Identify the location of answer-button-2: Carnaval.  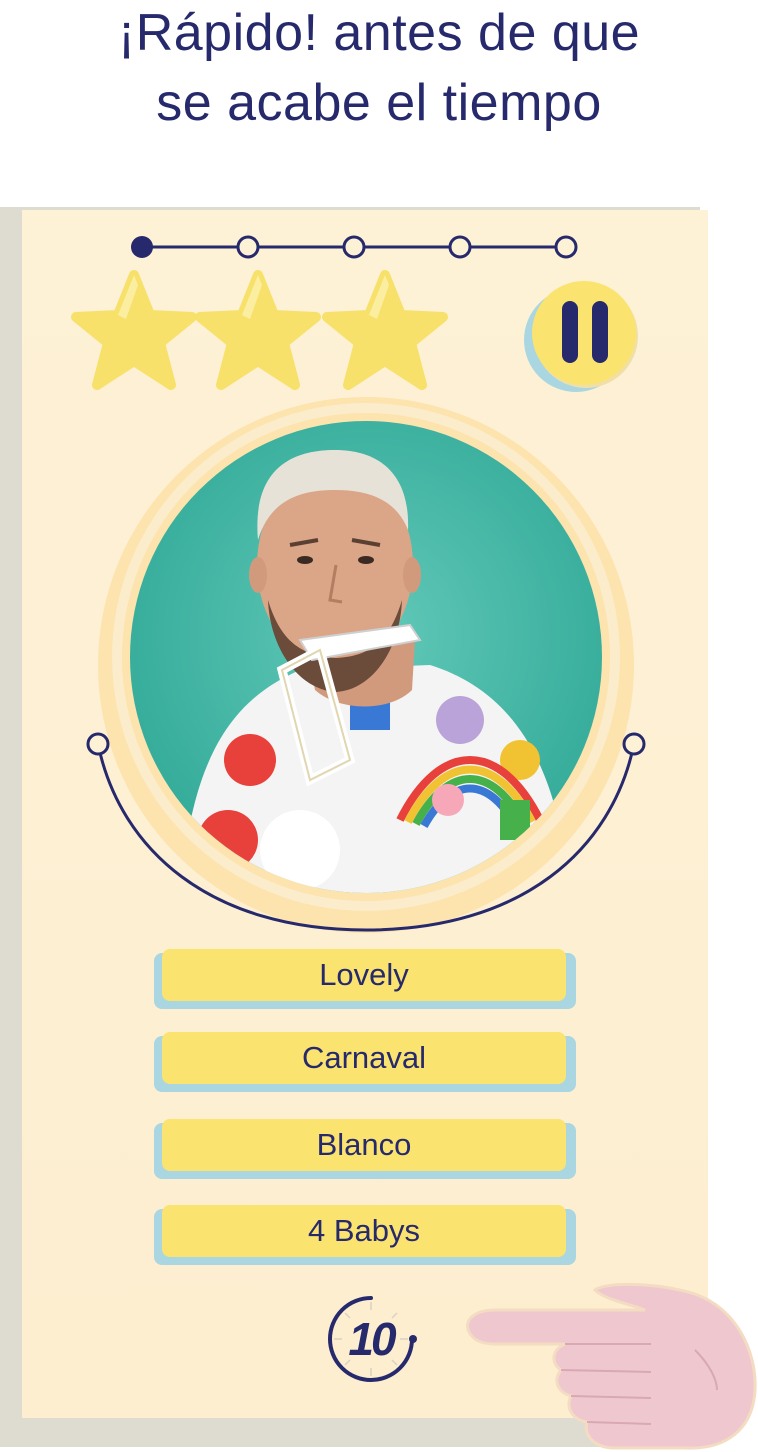
(365, 1062).